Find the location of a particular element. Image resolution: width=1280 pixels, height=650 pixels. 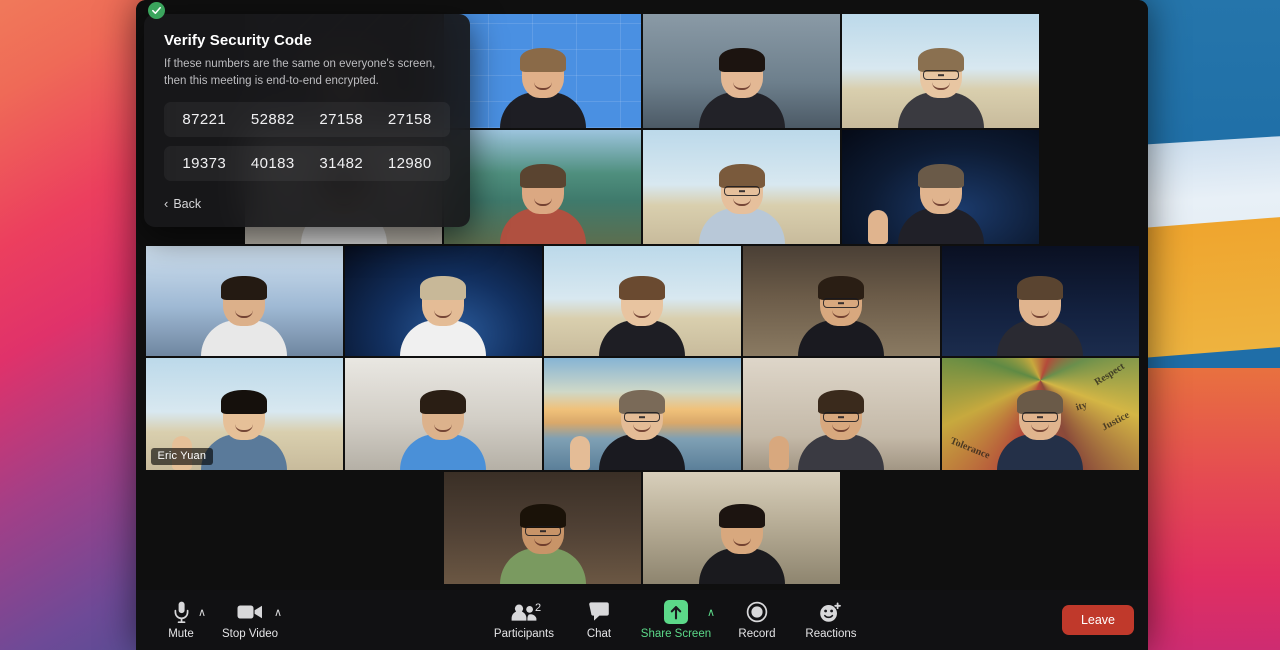

video-tile-active-speaker: Eric Yuan is located at coordinates (244, 414).